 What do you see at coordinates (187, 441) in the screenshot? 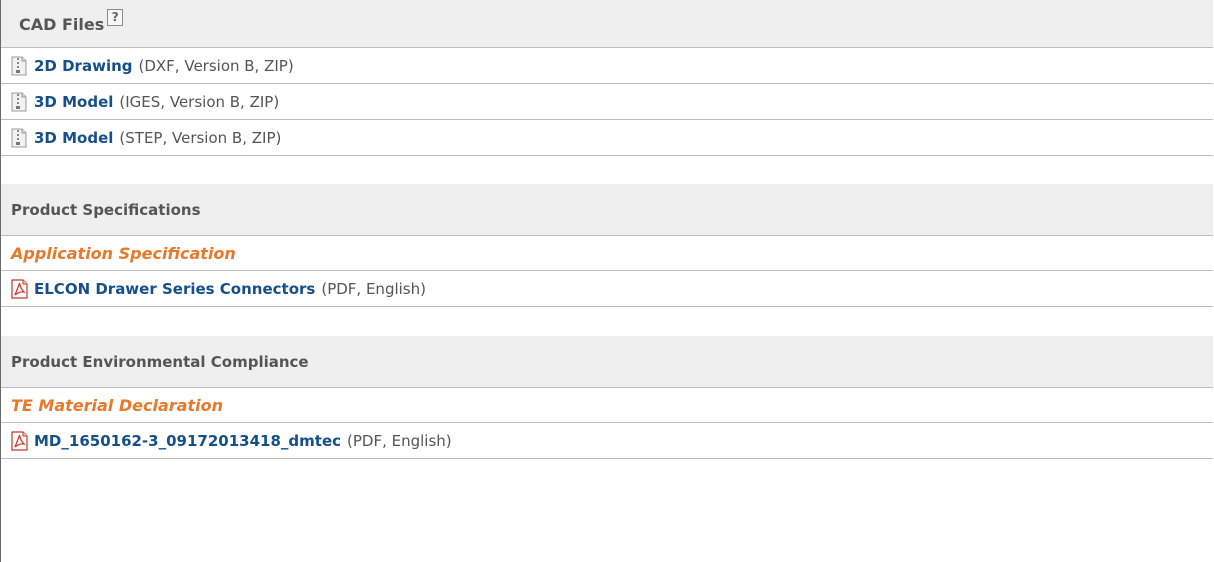
I see `material-declaration-link: MD_1650162-3_09172013418_dmtec` at bounding box center [187, 441].